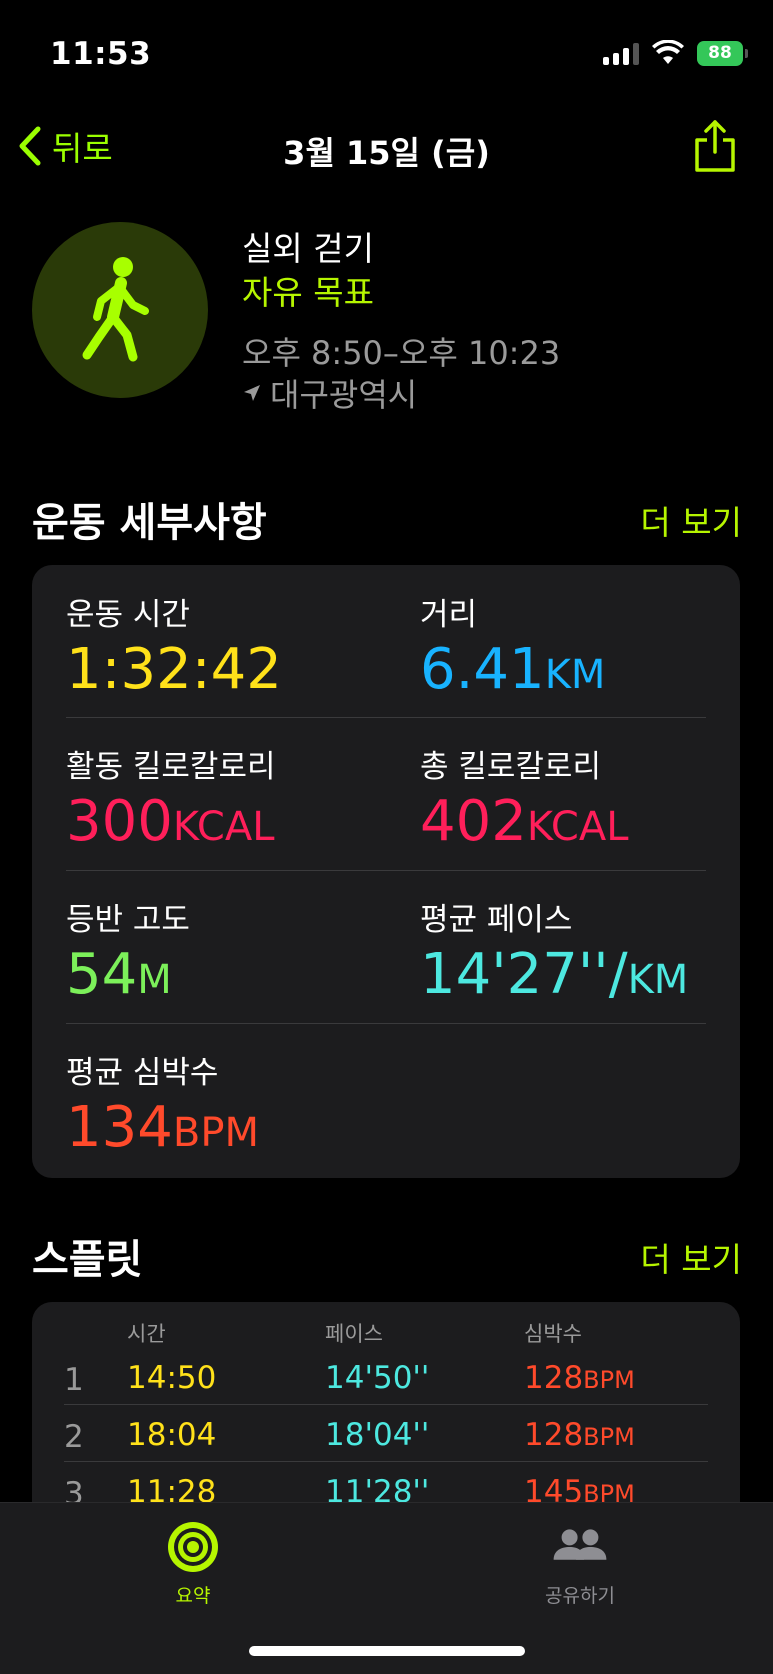 The height and width of the screenshot is (1674, 773). I want to click on metric-label: 운동 시간, so click(128, 615).